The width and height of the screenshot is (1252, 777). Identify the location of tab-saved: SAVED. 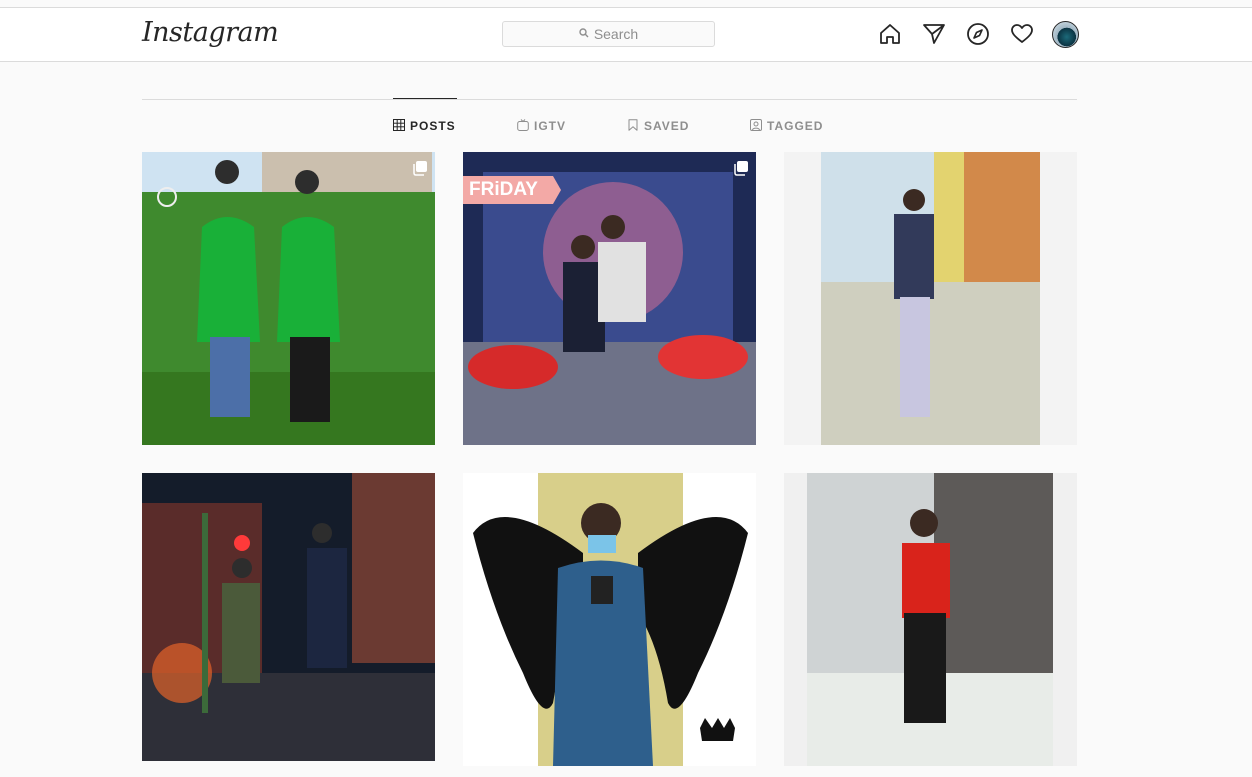
(658, 126).